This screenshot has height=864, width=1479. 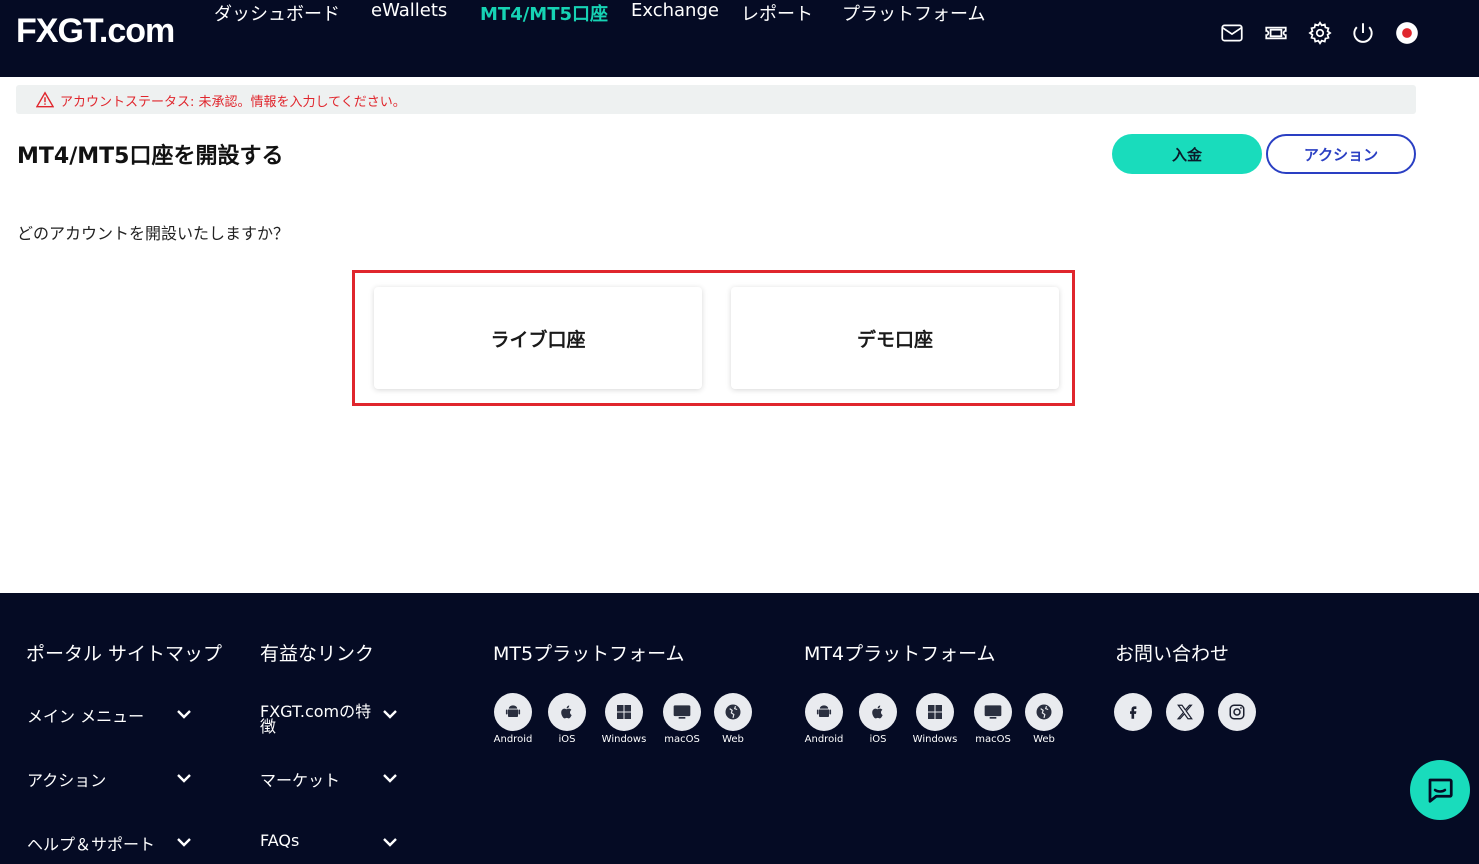 What do you see at coordinates (1407, 33) in the screenshot?
I see `japan-flag-icon` at bounding box center [1407, 33].